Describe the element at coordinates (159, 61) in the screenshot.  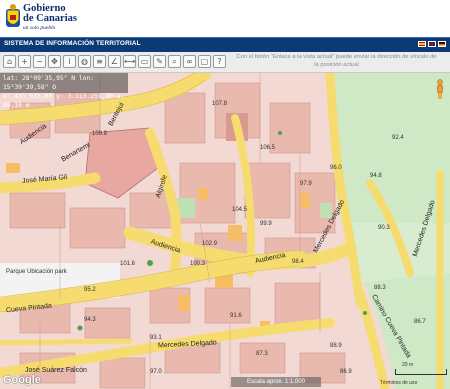
I see `edit-icon: ✎` at that location.